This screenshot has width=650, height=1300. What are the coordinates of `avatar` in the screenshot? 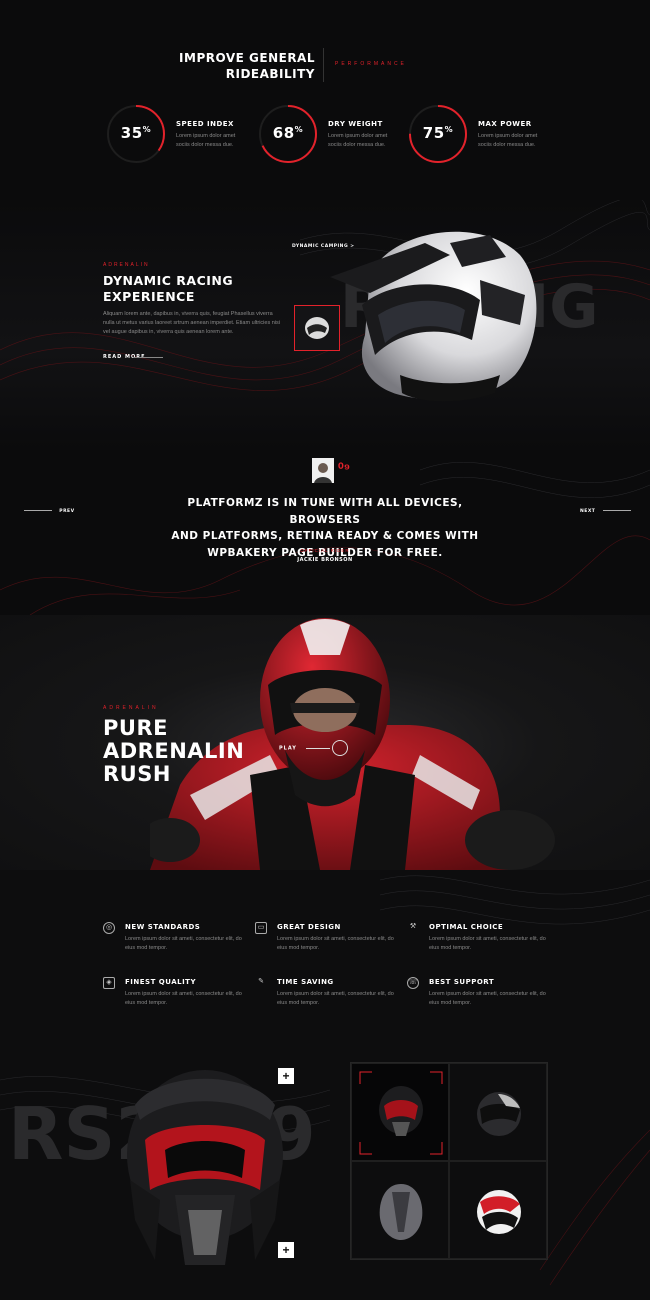 It's located at (323, 470).